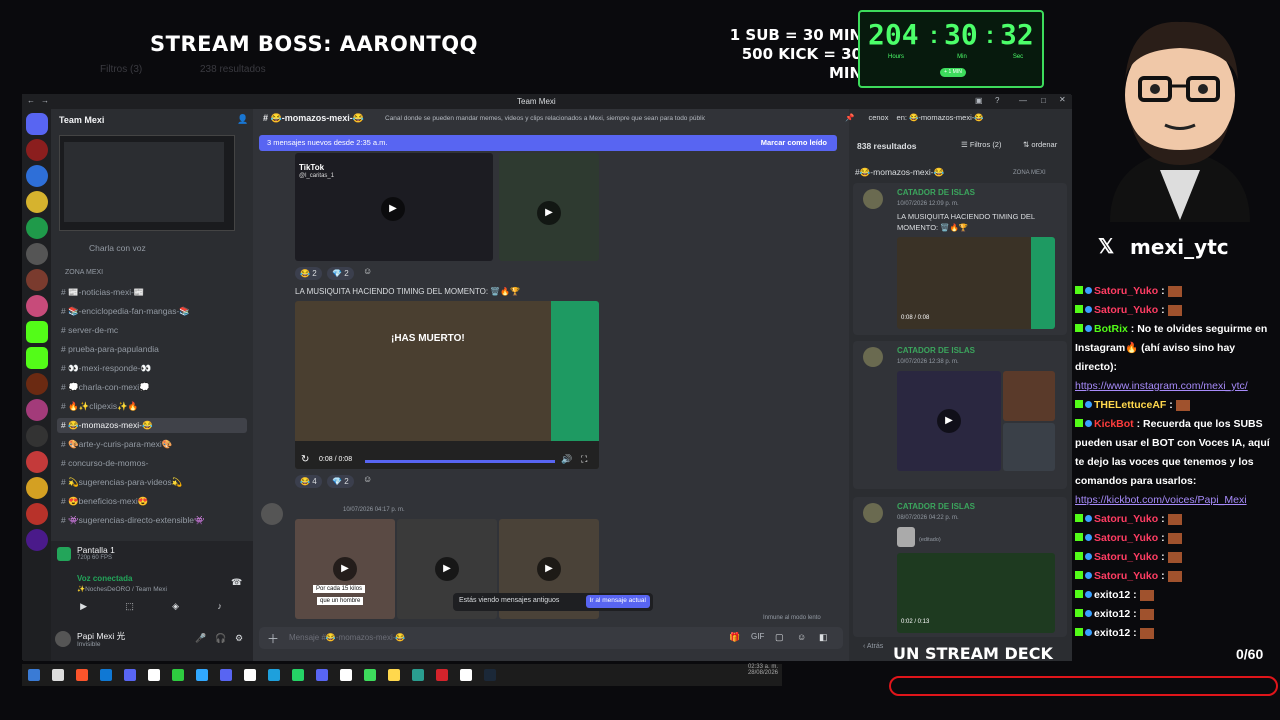 This screenshot has height=720, width=1280. What do you see at coordinates (272, 514) in the screenshot?
I see `avatar` at bounding box center [272, 514].